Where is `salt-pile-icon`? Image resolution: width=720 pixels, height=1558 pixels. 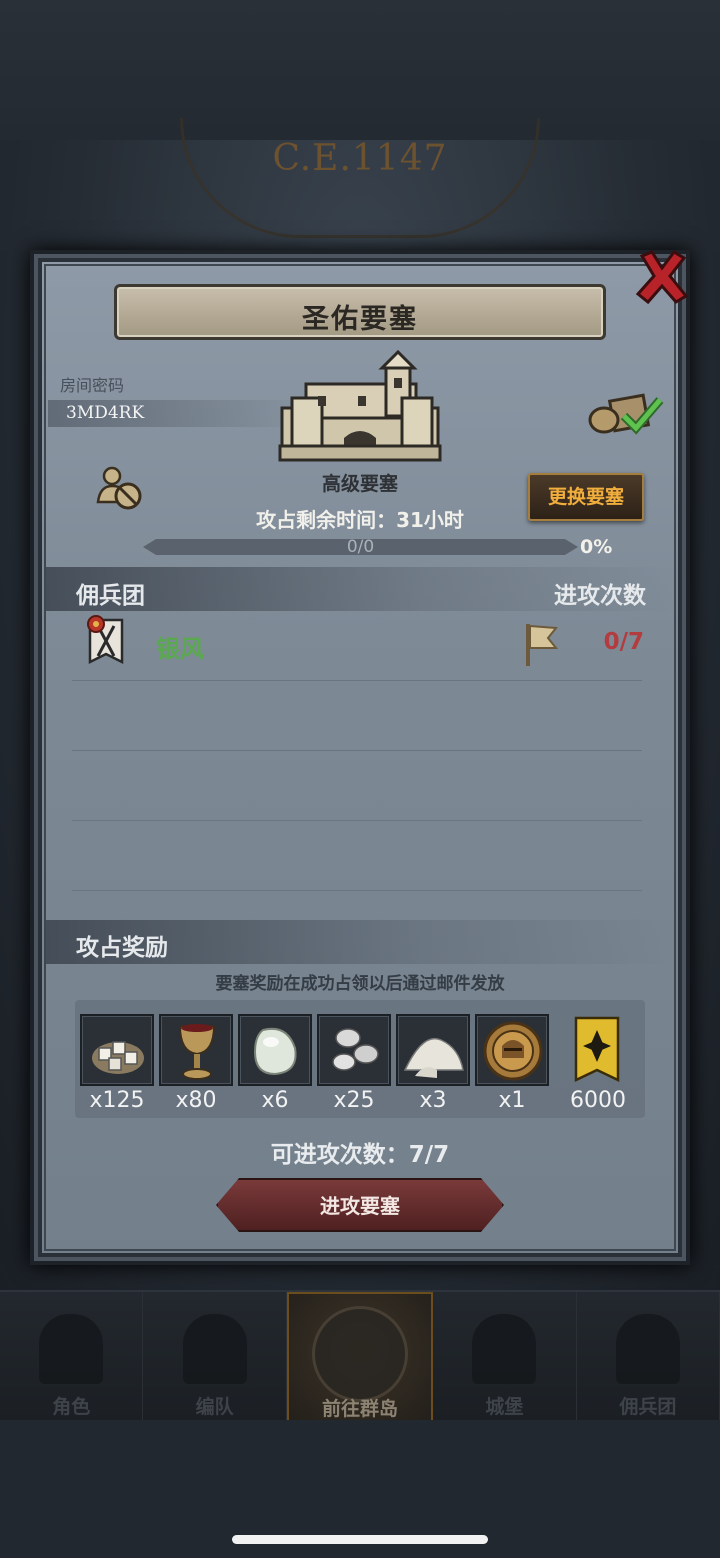
salt-pile-icon is located at coordinates (433, 1057).